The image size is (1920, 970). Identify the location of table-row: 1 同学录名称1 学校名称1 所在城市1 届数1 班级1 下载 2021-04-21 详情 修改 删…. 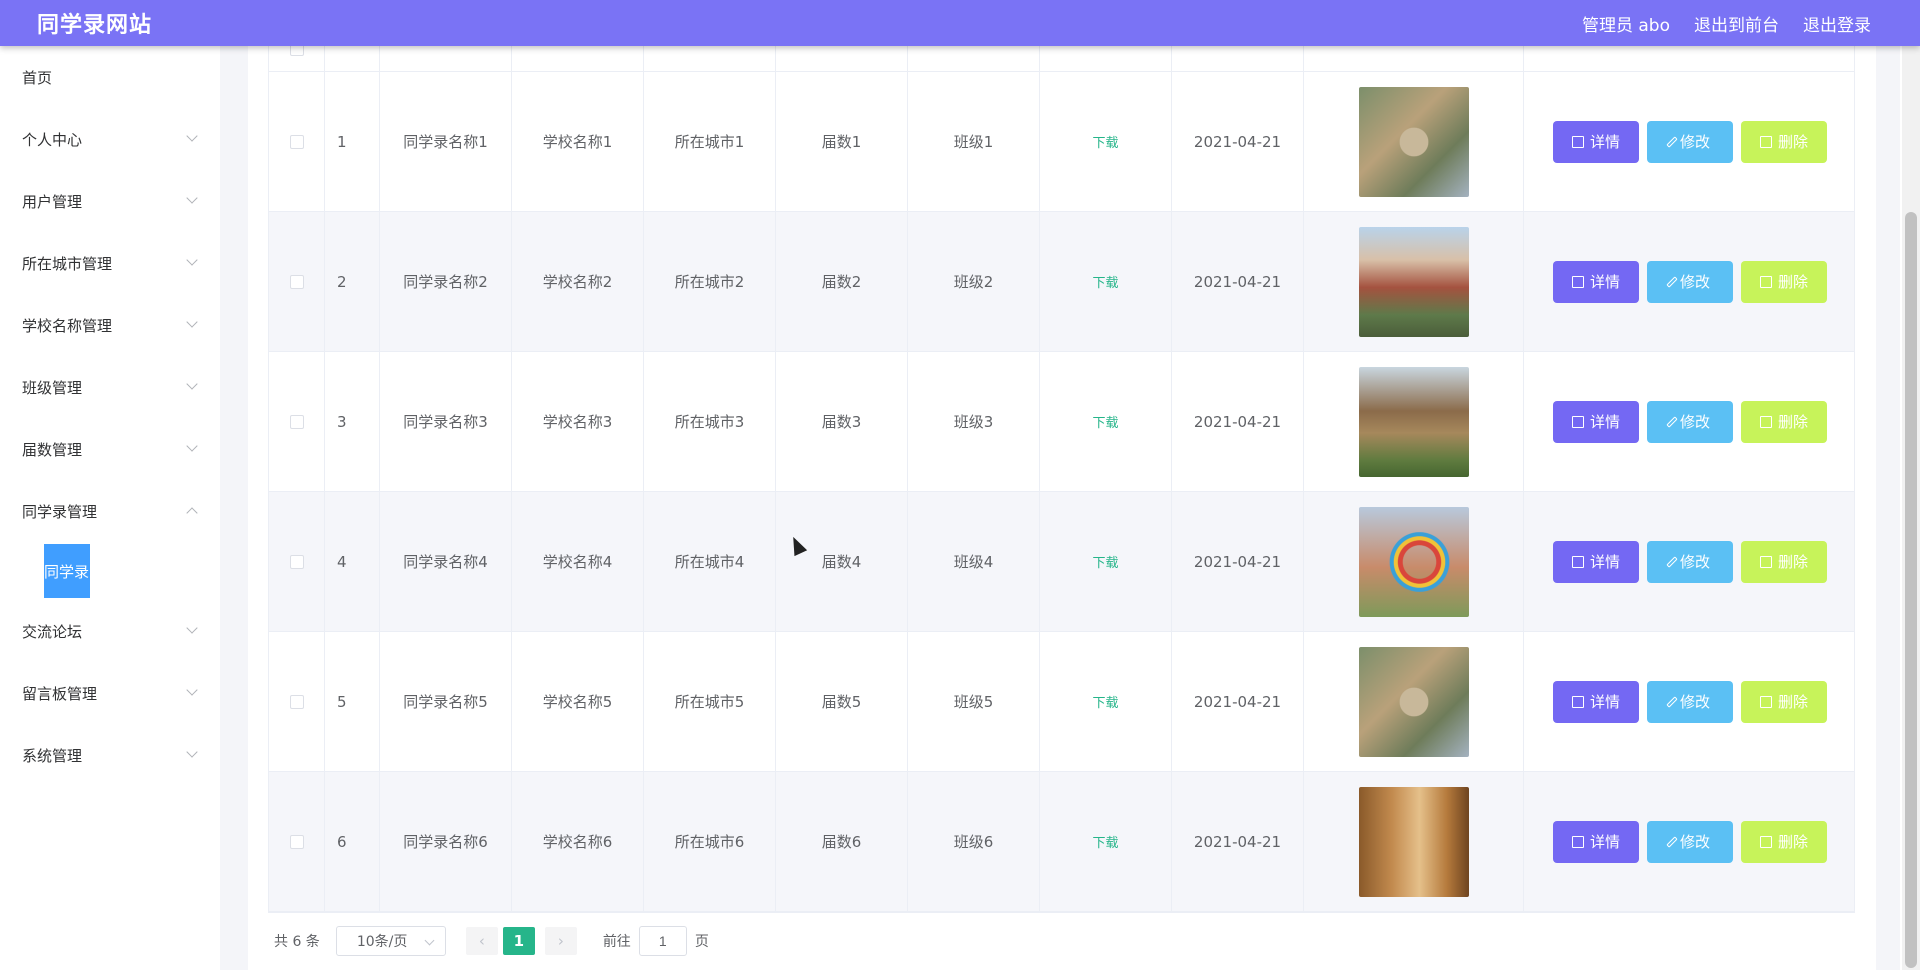
(1061, 142).